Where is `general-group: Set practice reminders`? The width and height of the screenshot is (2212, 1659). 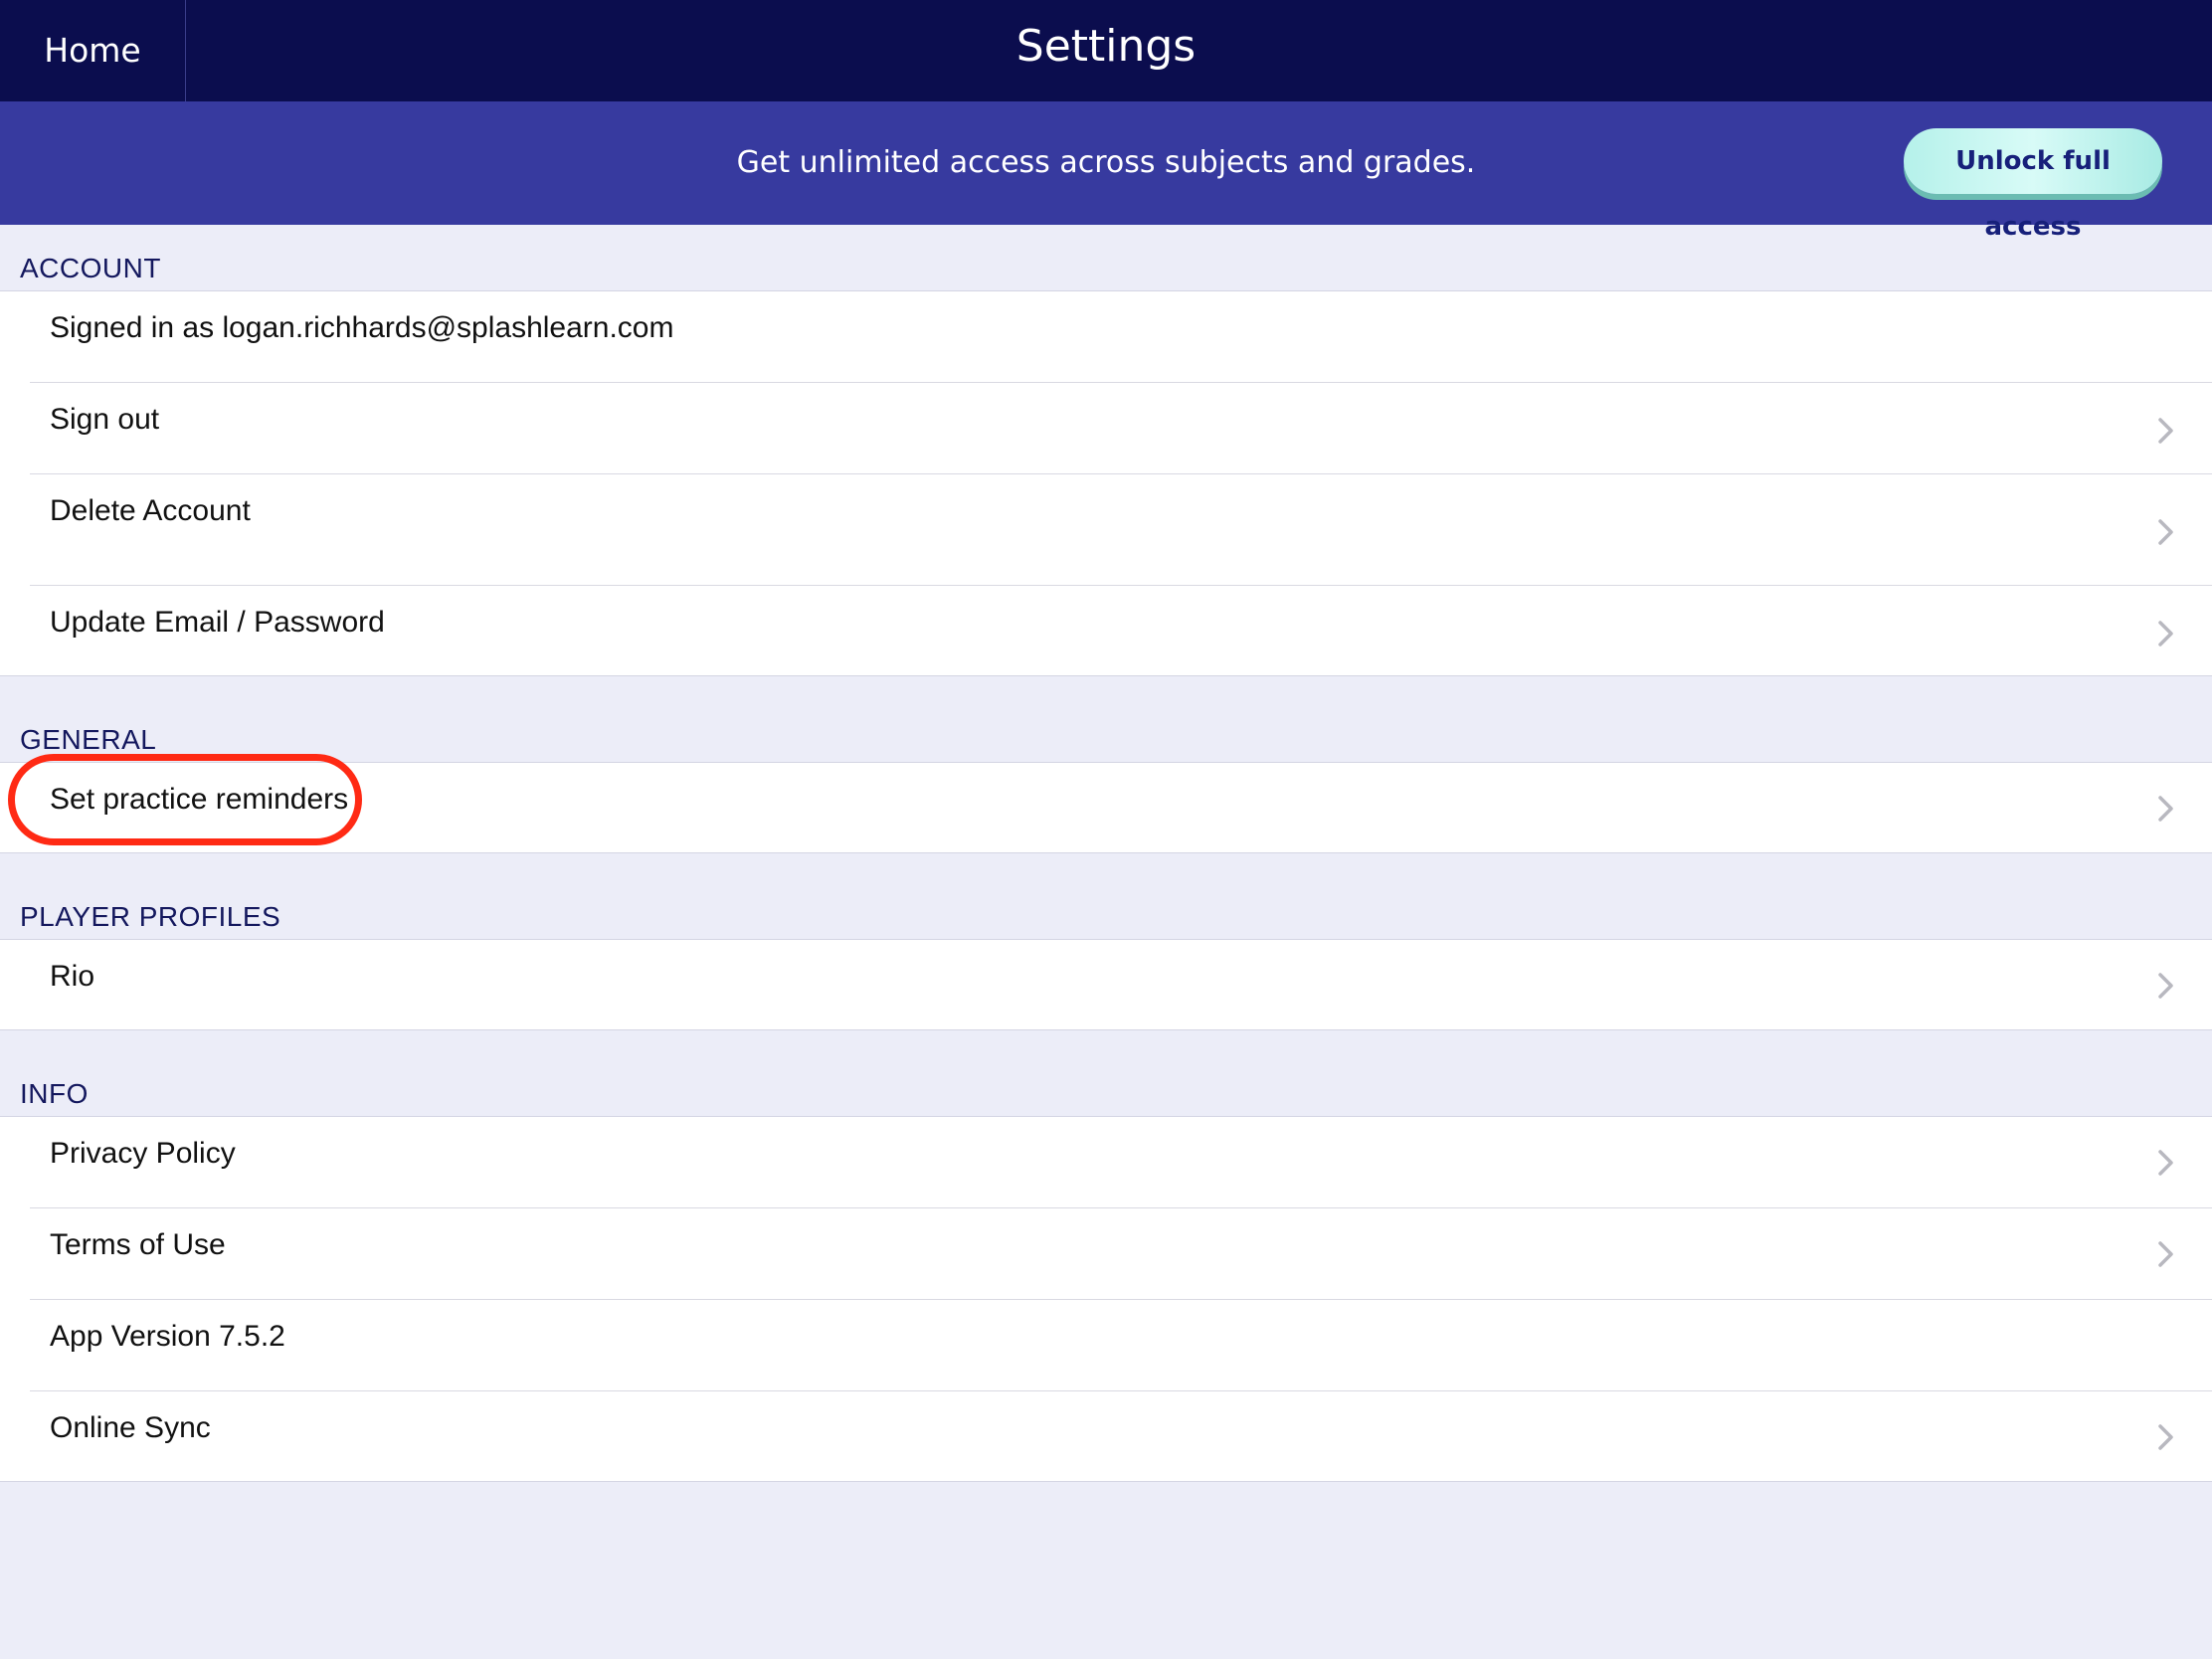
general-group: Set practice reminders is located at coordinates (1106, 807).